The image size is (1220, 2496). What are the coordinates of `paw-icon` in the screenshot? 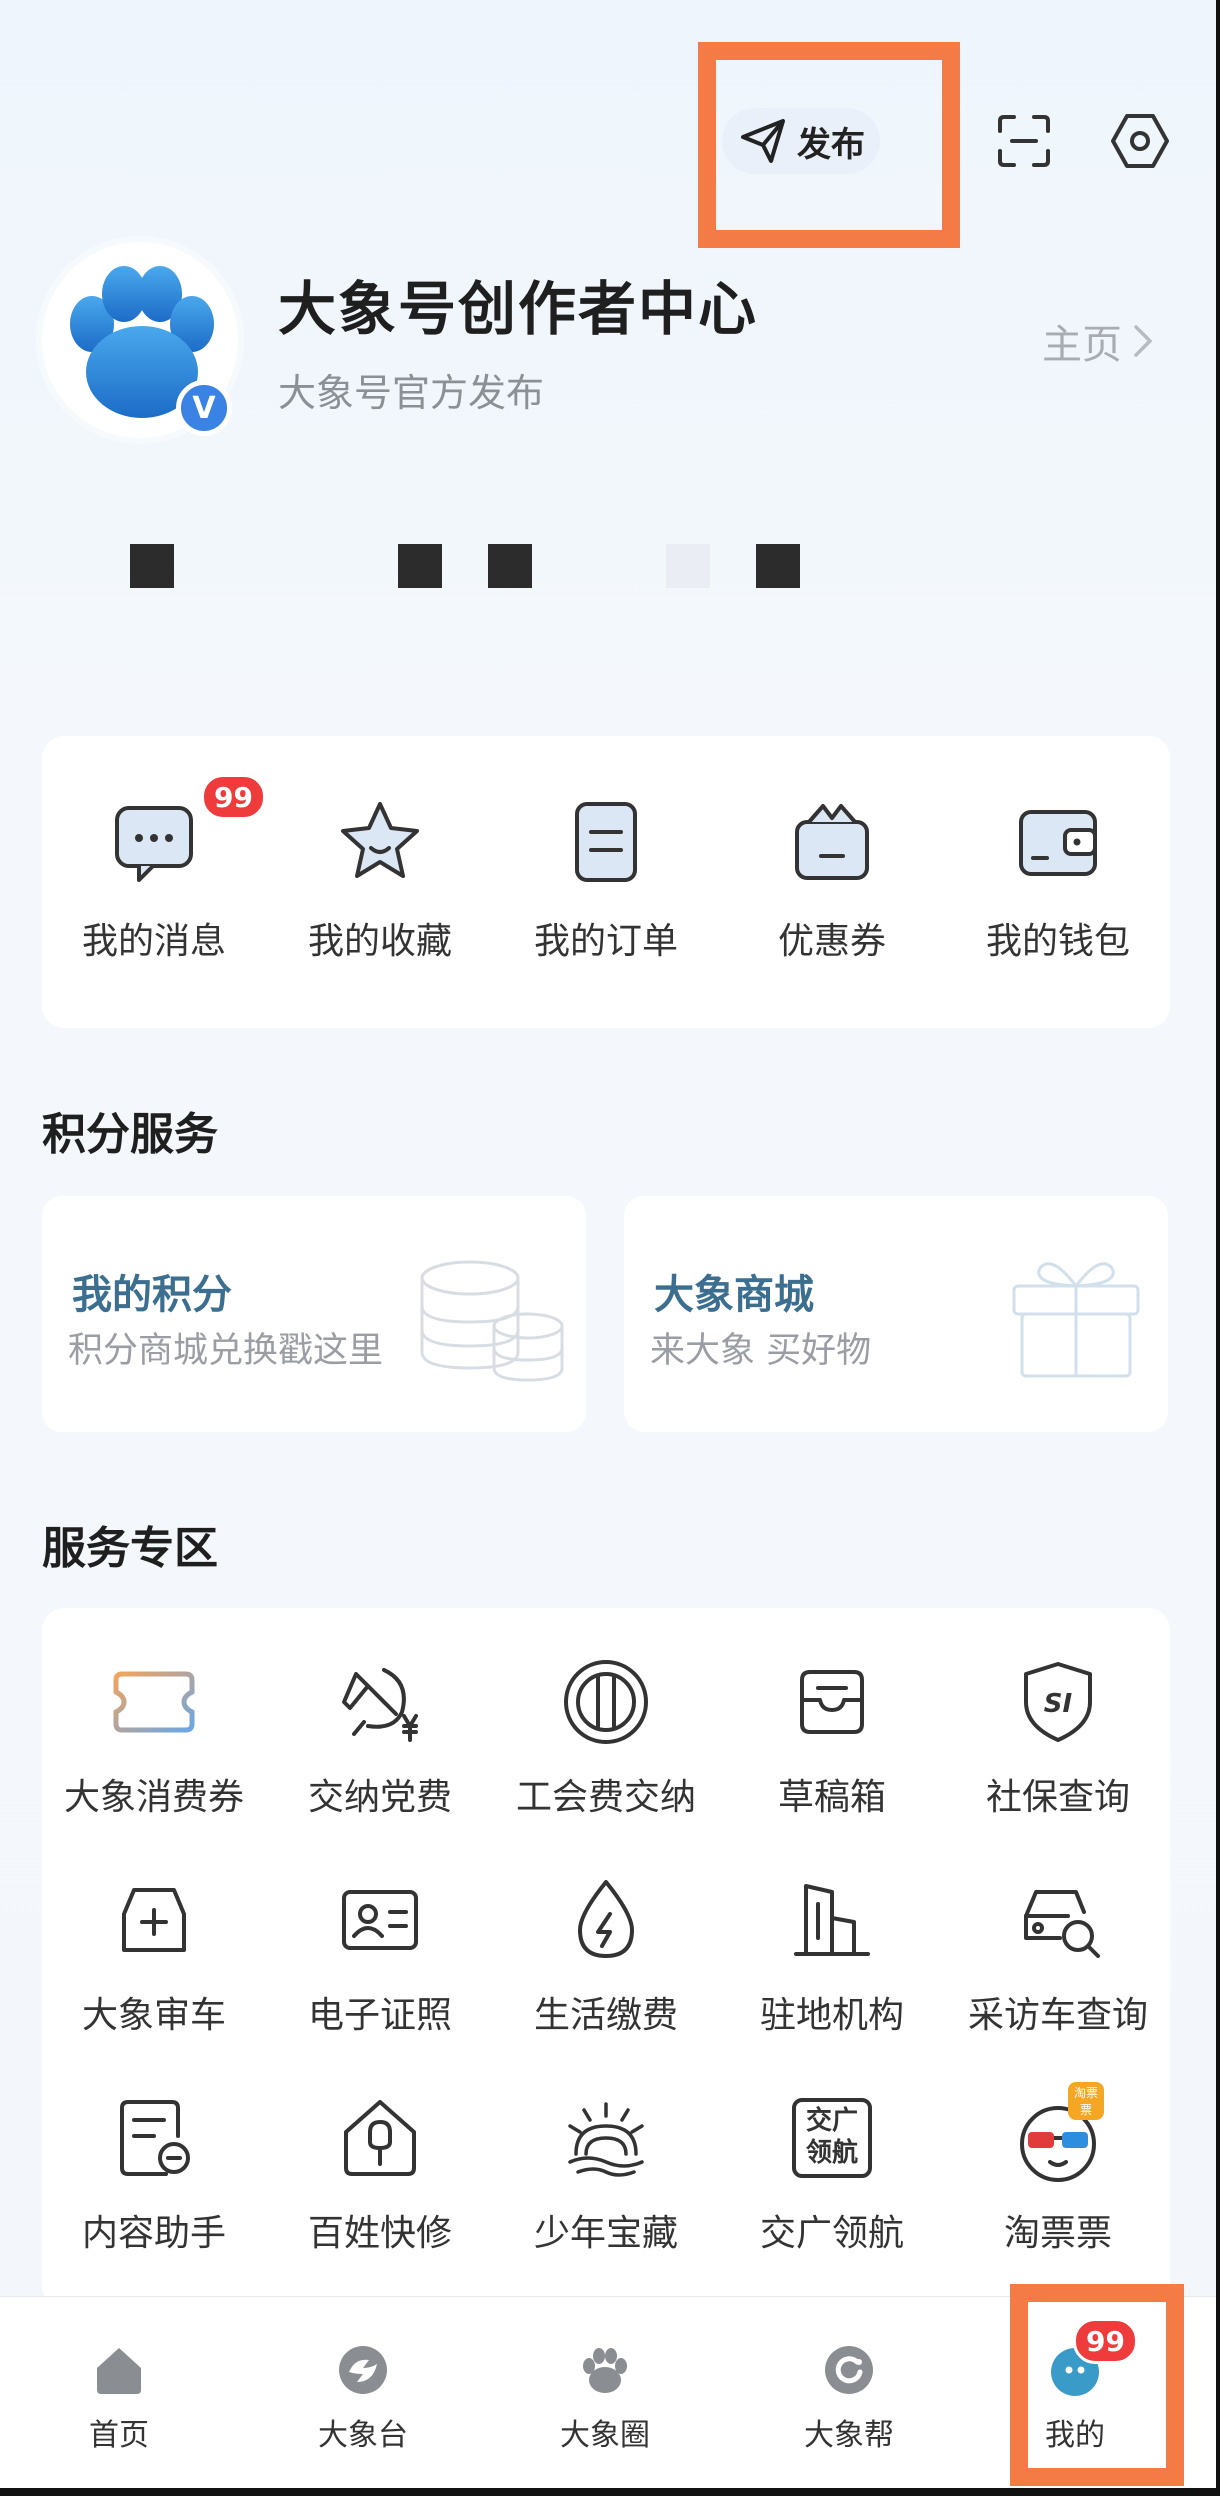 It's located at (605, 2370).